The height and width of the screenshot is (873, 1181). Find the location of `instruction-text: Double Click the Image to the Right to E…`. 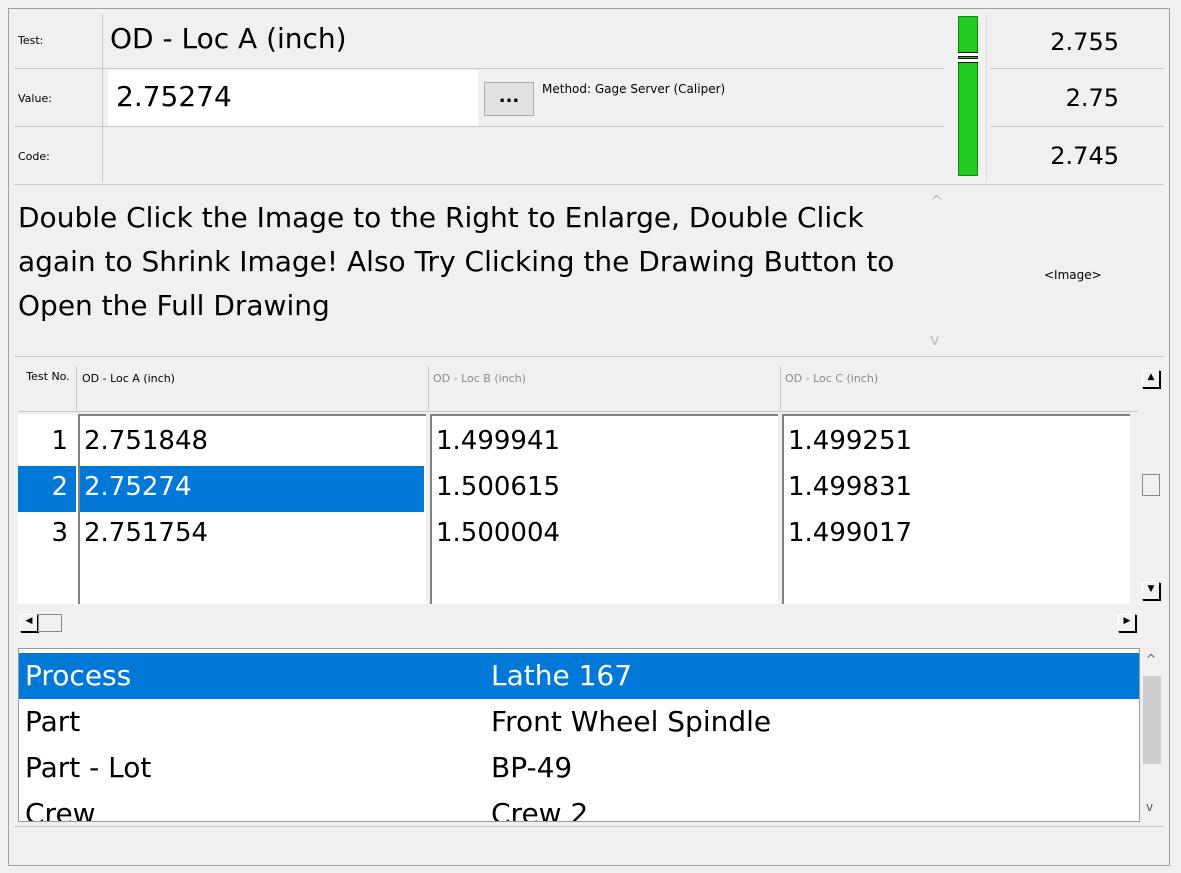

instruction-text: Double Click the Image to the Right to E… is located at coordinates (456, 261).